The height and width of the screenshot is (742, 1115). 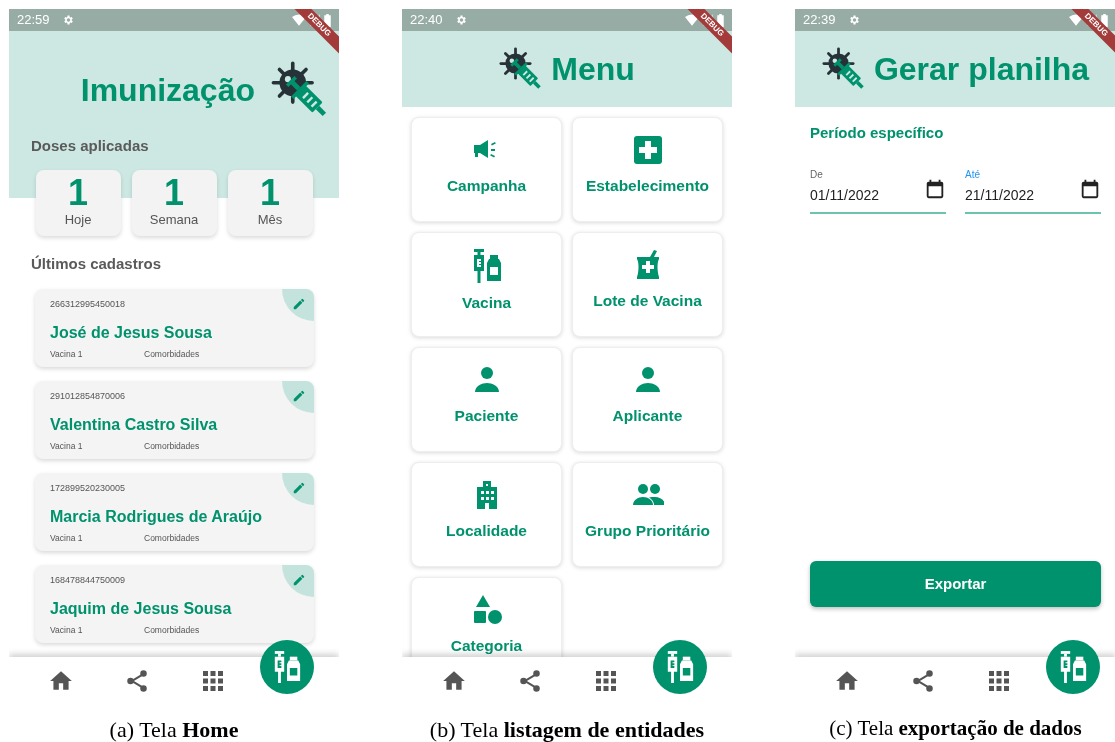 What do you see at coordinates (486, 186) in the screenshot?
I see `menu-label: Campanha` at bounding box center [486, 186].